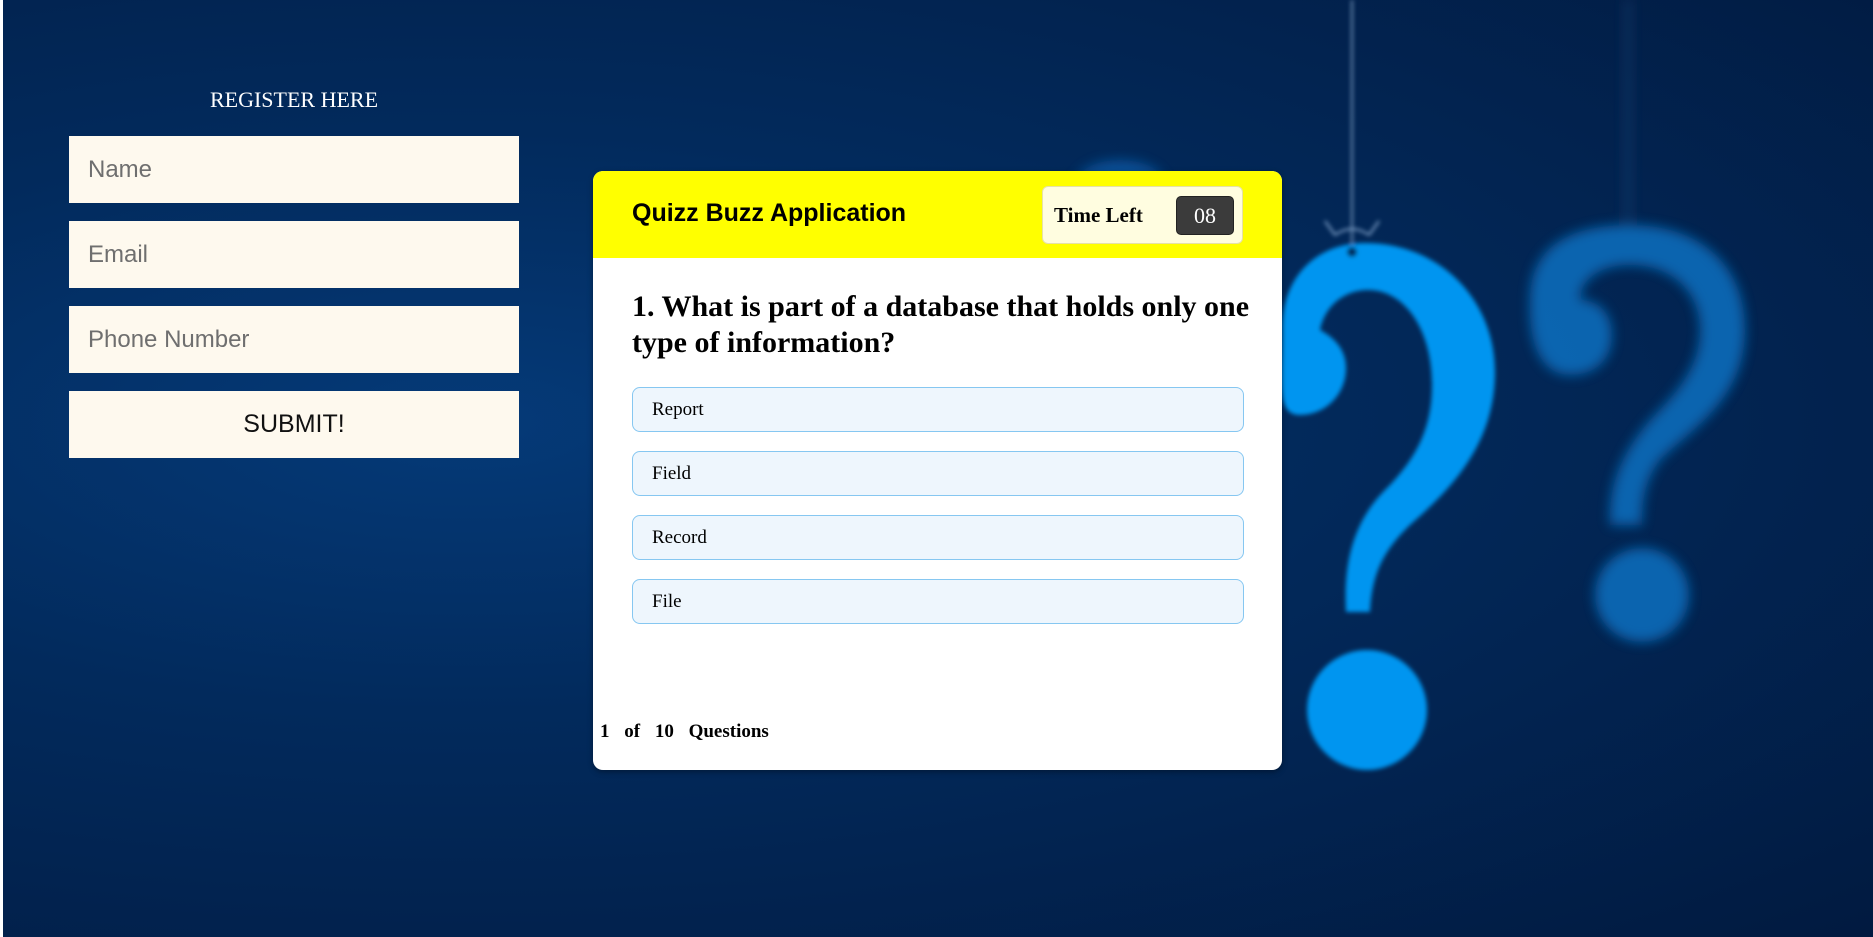 This screenshot has height=937, width=1873. What do you see at coordinates (686, 732) in the screenshot?
I see `question-counter: 1 of 10 Questions` at bounding box center [686, 732].